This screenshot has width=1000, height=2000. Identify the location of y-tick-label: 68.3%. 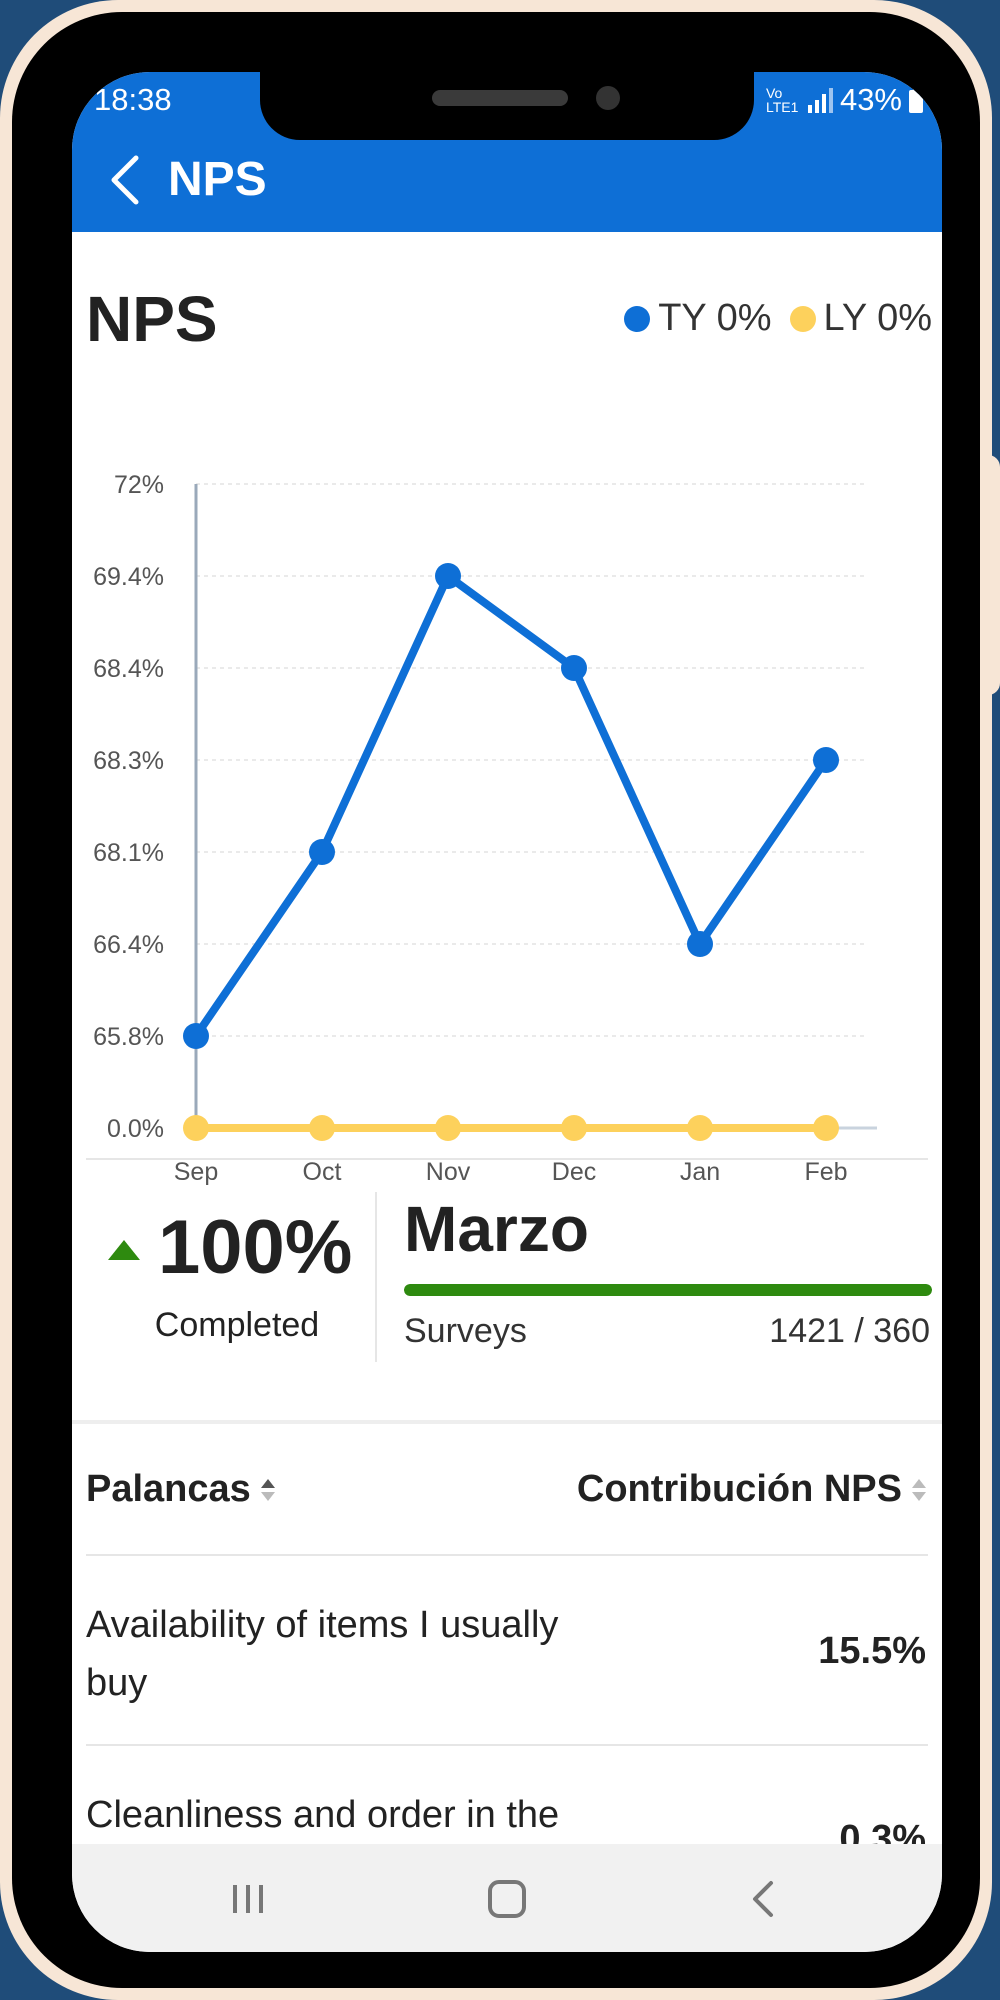
(128, 761).